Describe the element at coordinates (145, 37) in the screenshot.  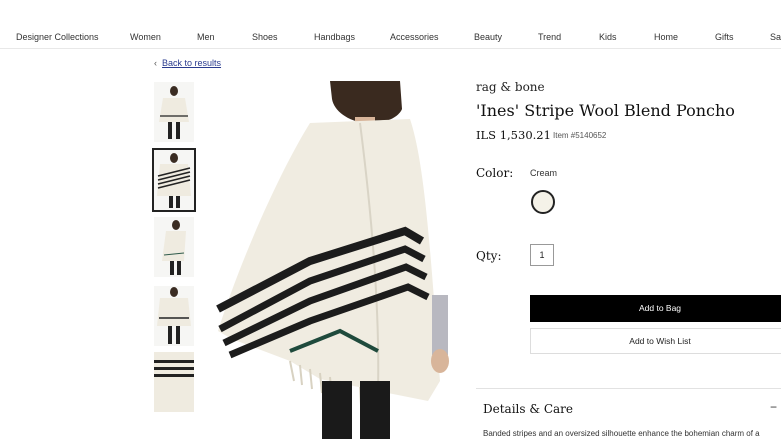
I see `nav-item-women: Women` at that location.